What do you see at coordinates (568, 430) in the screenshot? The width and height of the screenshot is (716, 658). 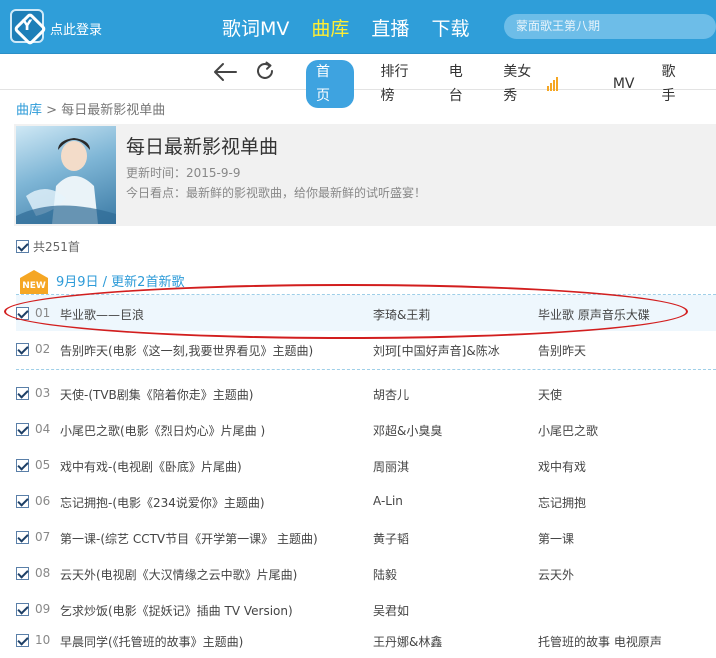 I see `song-album: 小尾巴之歌` at bounding box center [568, 430].